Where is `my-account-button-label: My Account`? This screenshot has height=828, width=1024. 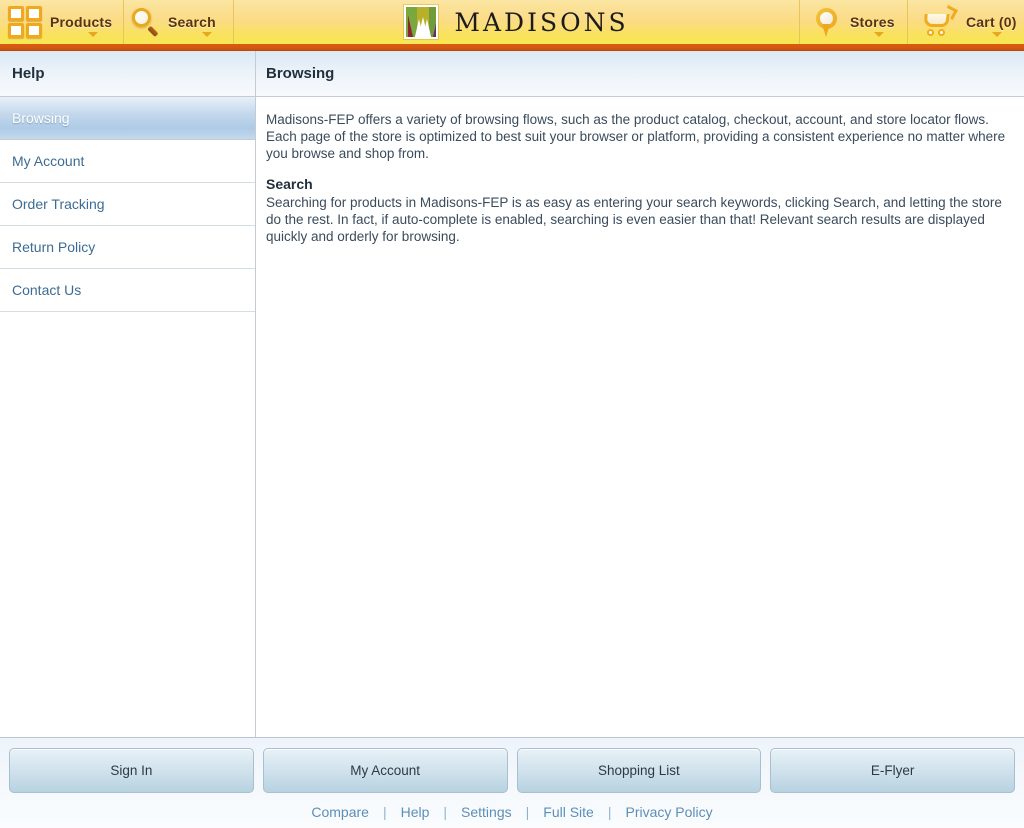 my-account-button-label: My Account is located at coordinates (385, 770).